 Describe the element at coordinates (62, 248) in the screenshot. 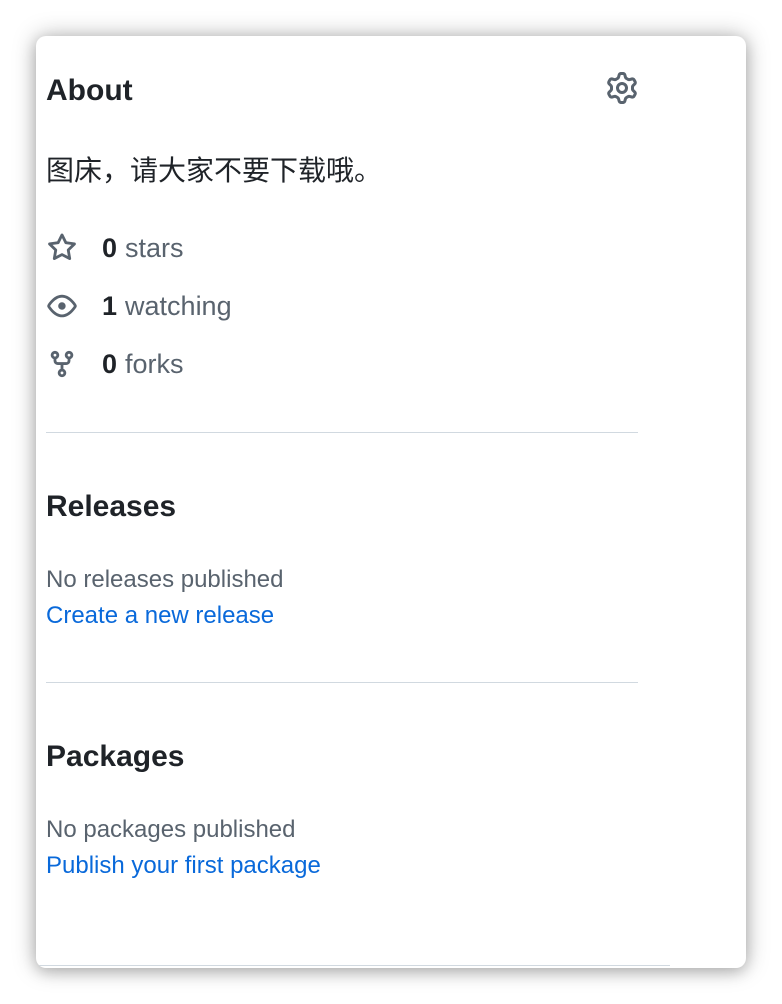

I see `star-icon` at that location.